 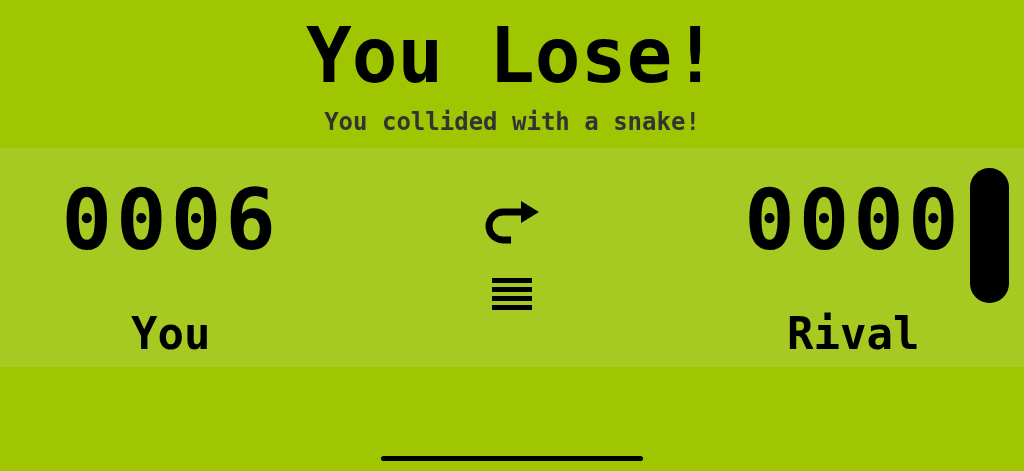 What do you see at coordinates (512, 122) in the screenshot?
I see `game-over-message: You collided with a snake!` at bounding box center [512, 122].